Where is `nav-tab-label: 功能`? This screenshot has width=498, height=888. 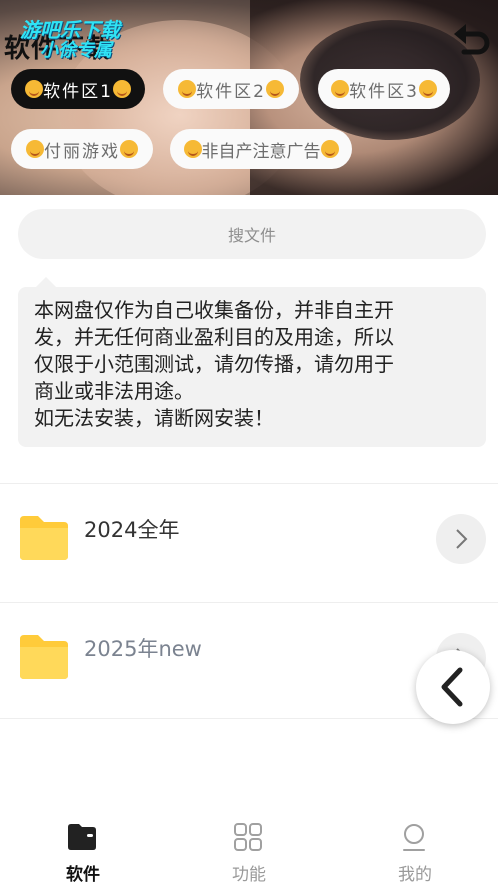
nav-tab-label: 功能 is located at coordinates (249, 875).